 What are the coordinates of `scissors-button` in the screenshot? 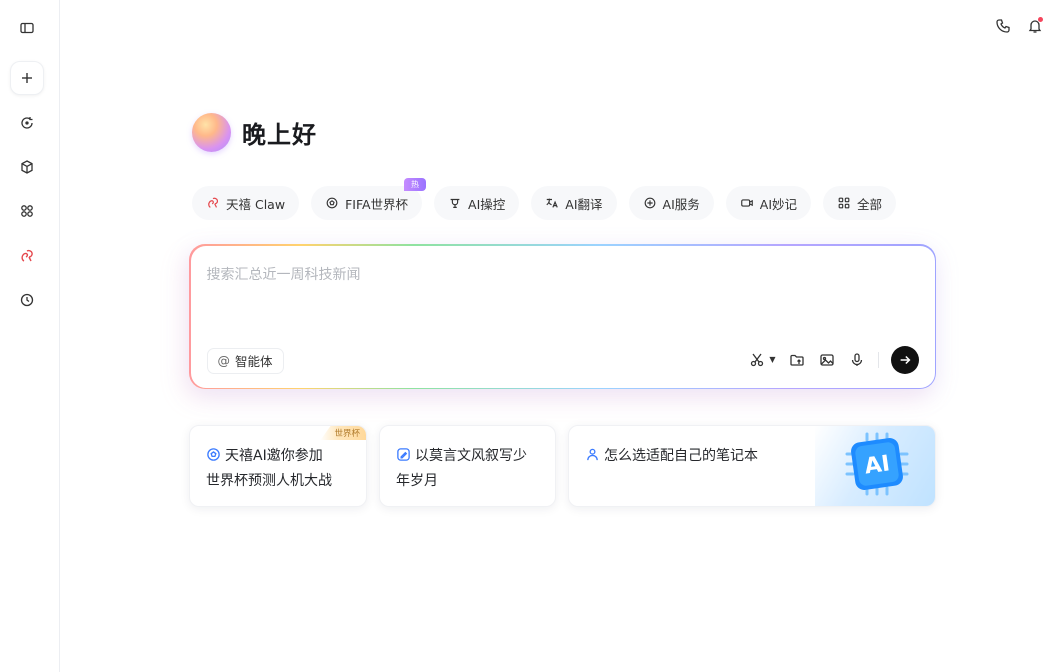 It's located at (757, 360).